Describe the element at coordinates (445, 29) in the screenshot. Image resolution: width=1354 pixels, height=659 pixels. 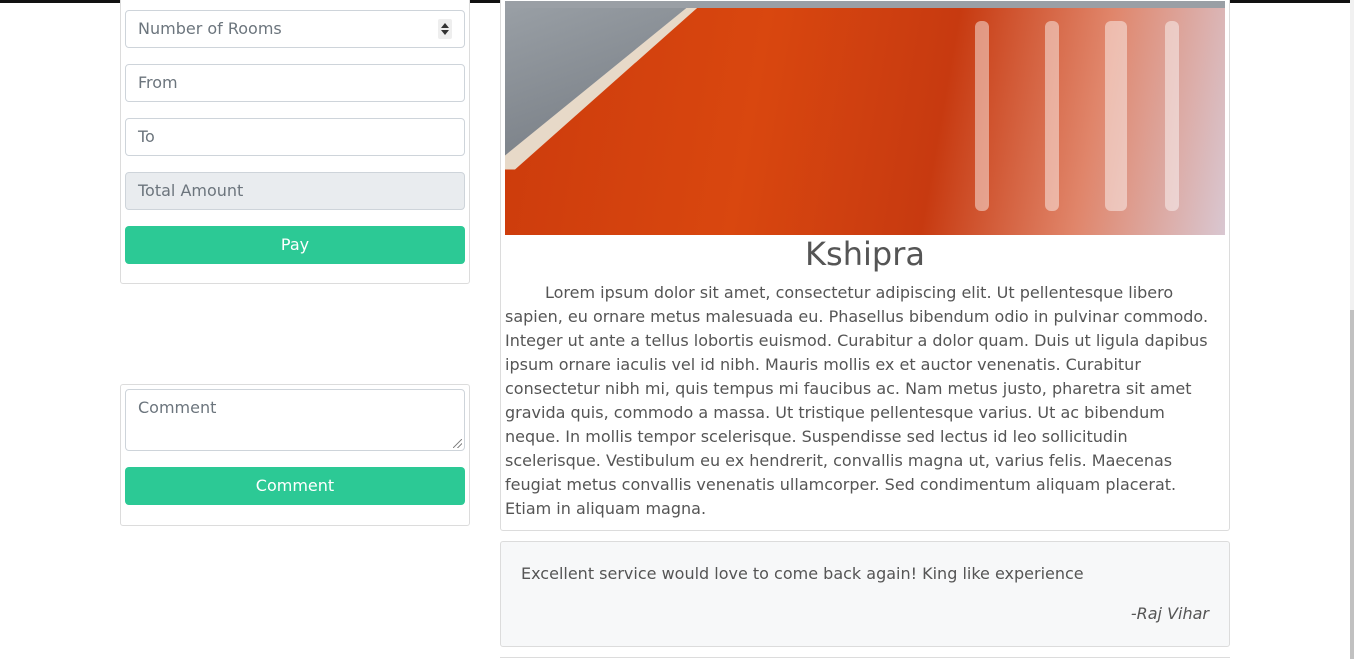
I see `number-spinner` at that location.